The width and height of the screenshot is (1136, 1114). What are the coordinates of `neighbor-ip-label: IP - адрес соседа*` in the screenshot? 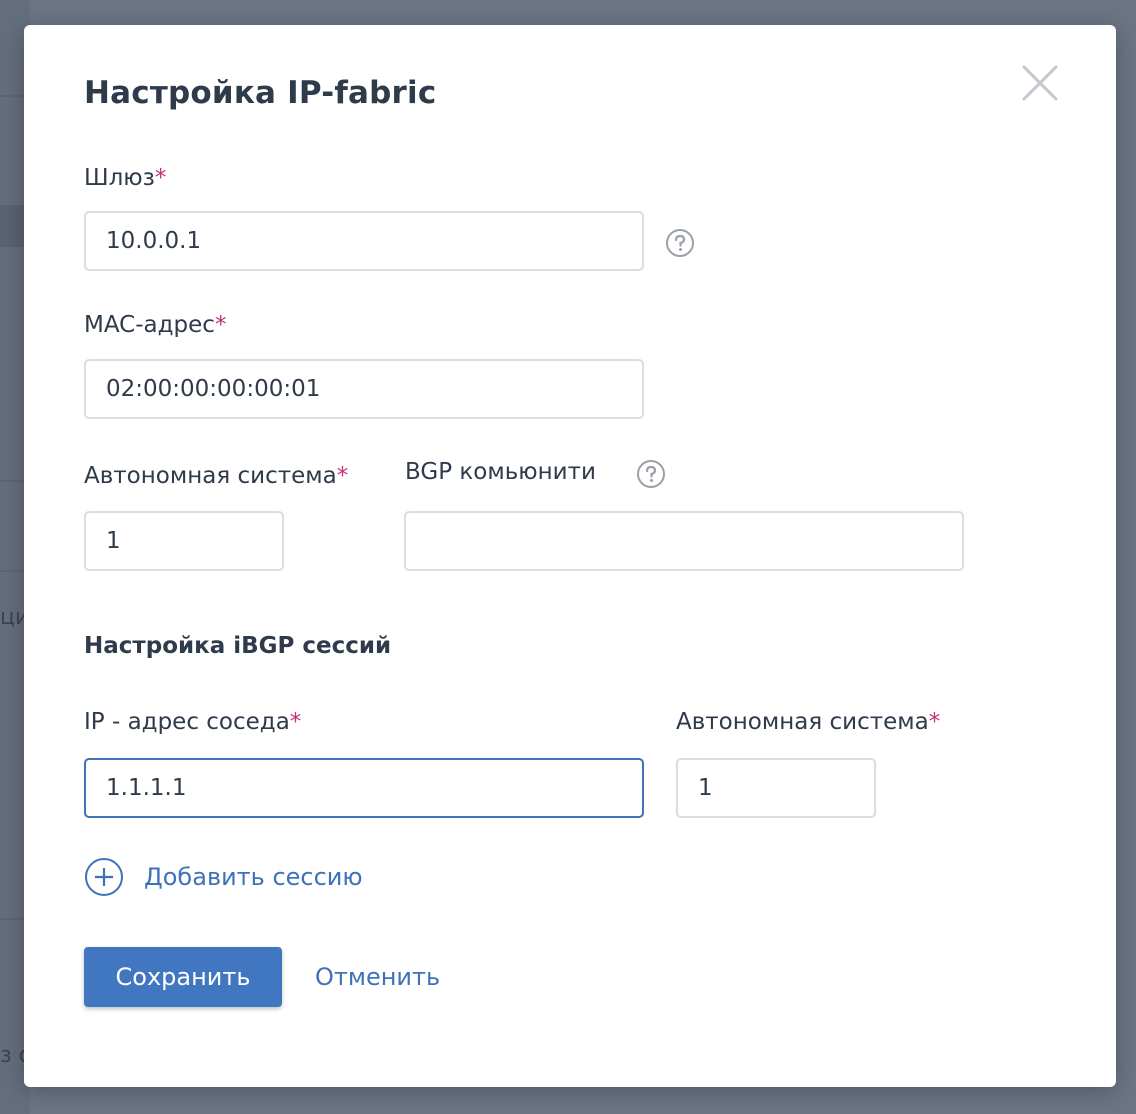 It's located at (192, 722).